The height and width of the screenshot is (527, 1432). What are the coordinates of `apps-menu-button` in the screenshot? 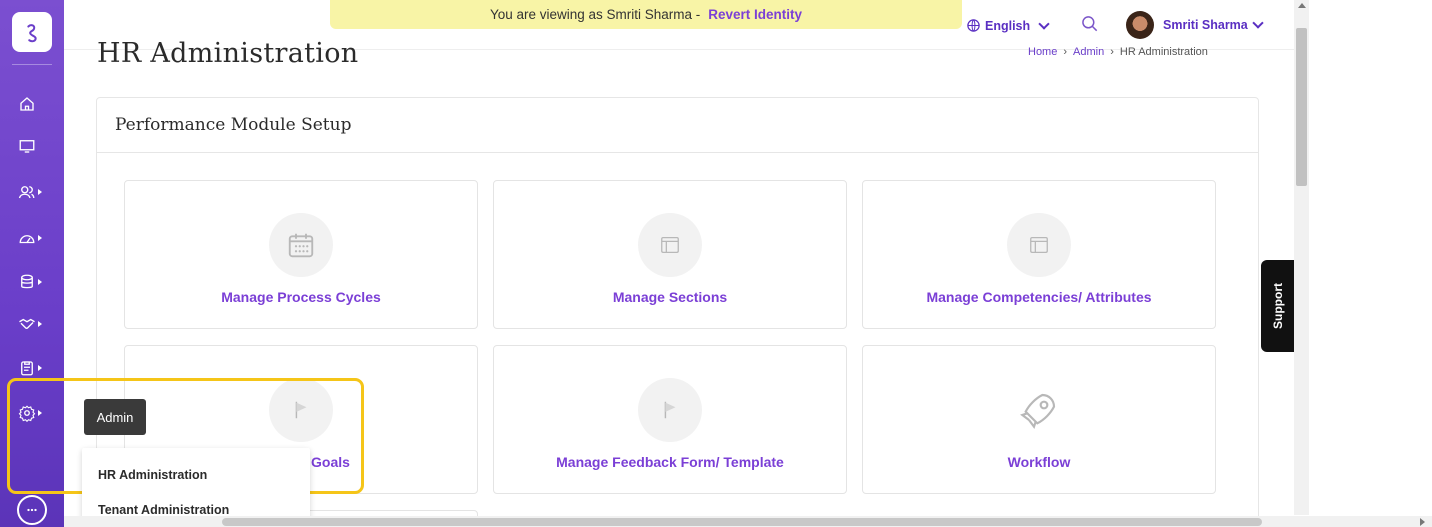 It's located at (32, 510).